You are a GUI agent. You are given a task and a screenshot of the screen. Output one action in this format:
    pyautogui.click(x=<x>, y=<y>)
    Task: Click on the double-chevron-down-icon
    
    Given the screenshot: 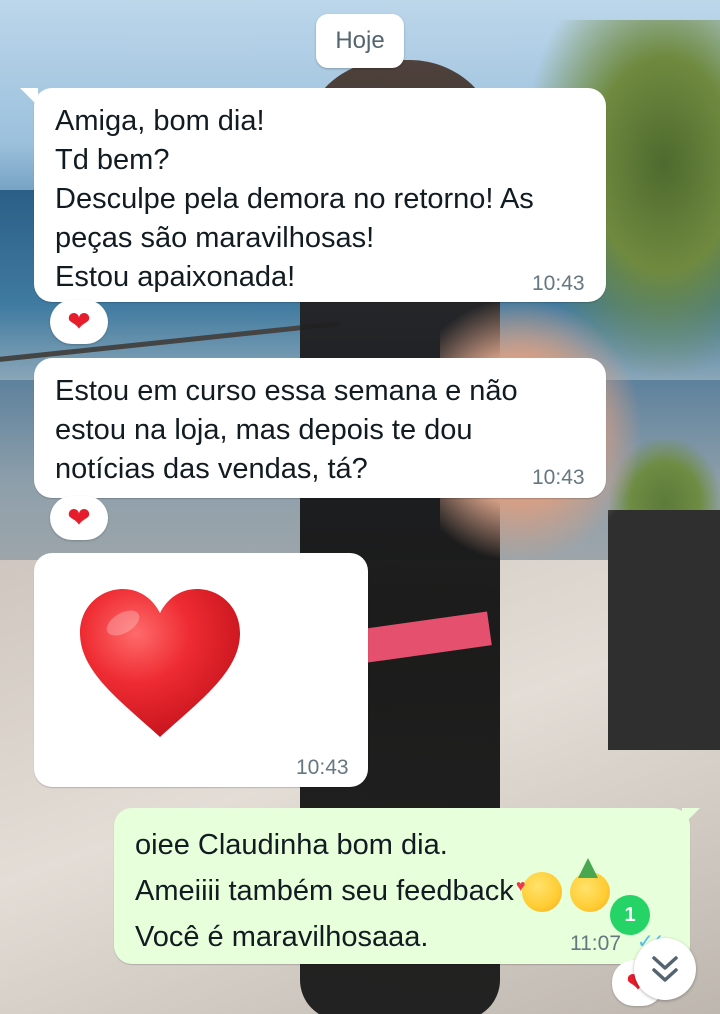 What is the action you would take?
    pyautogui.click(x=665, y=969)
    